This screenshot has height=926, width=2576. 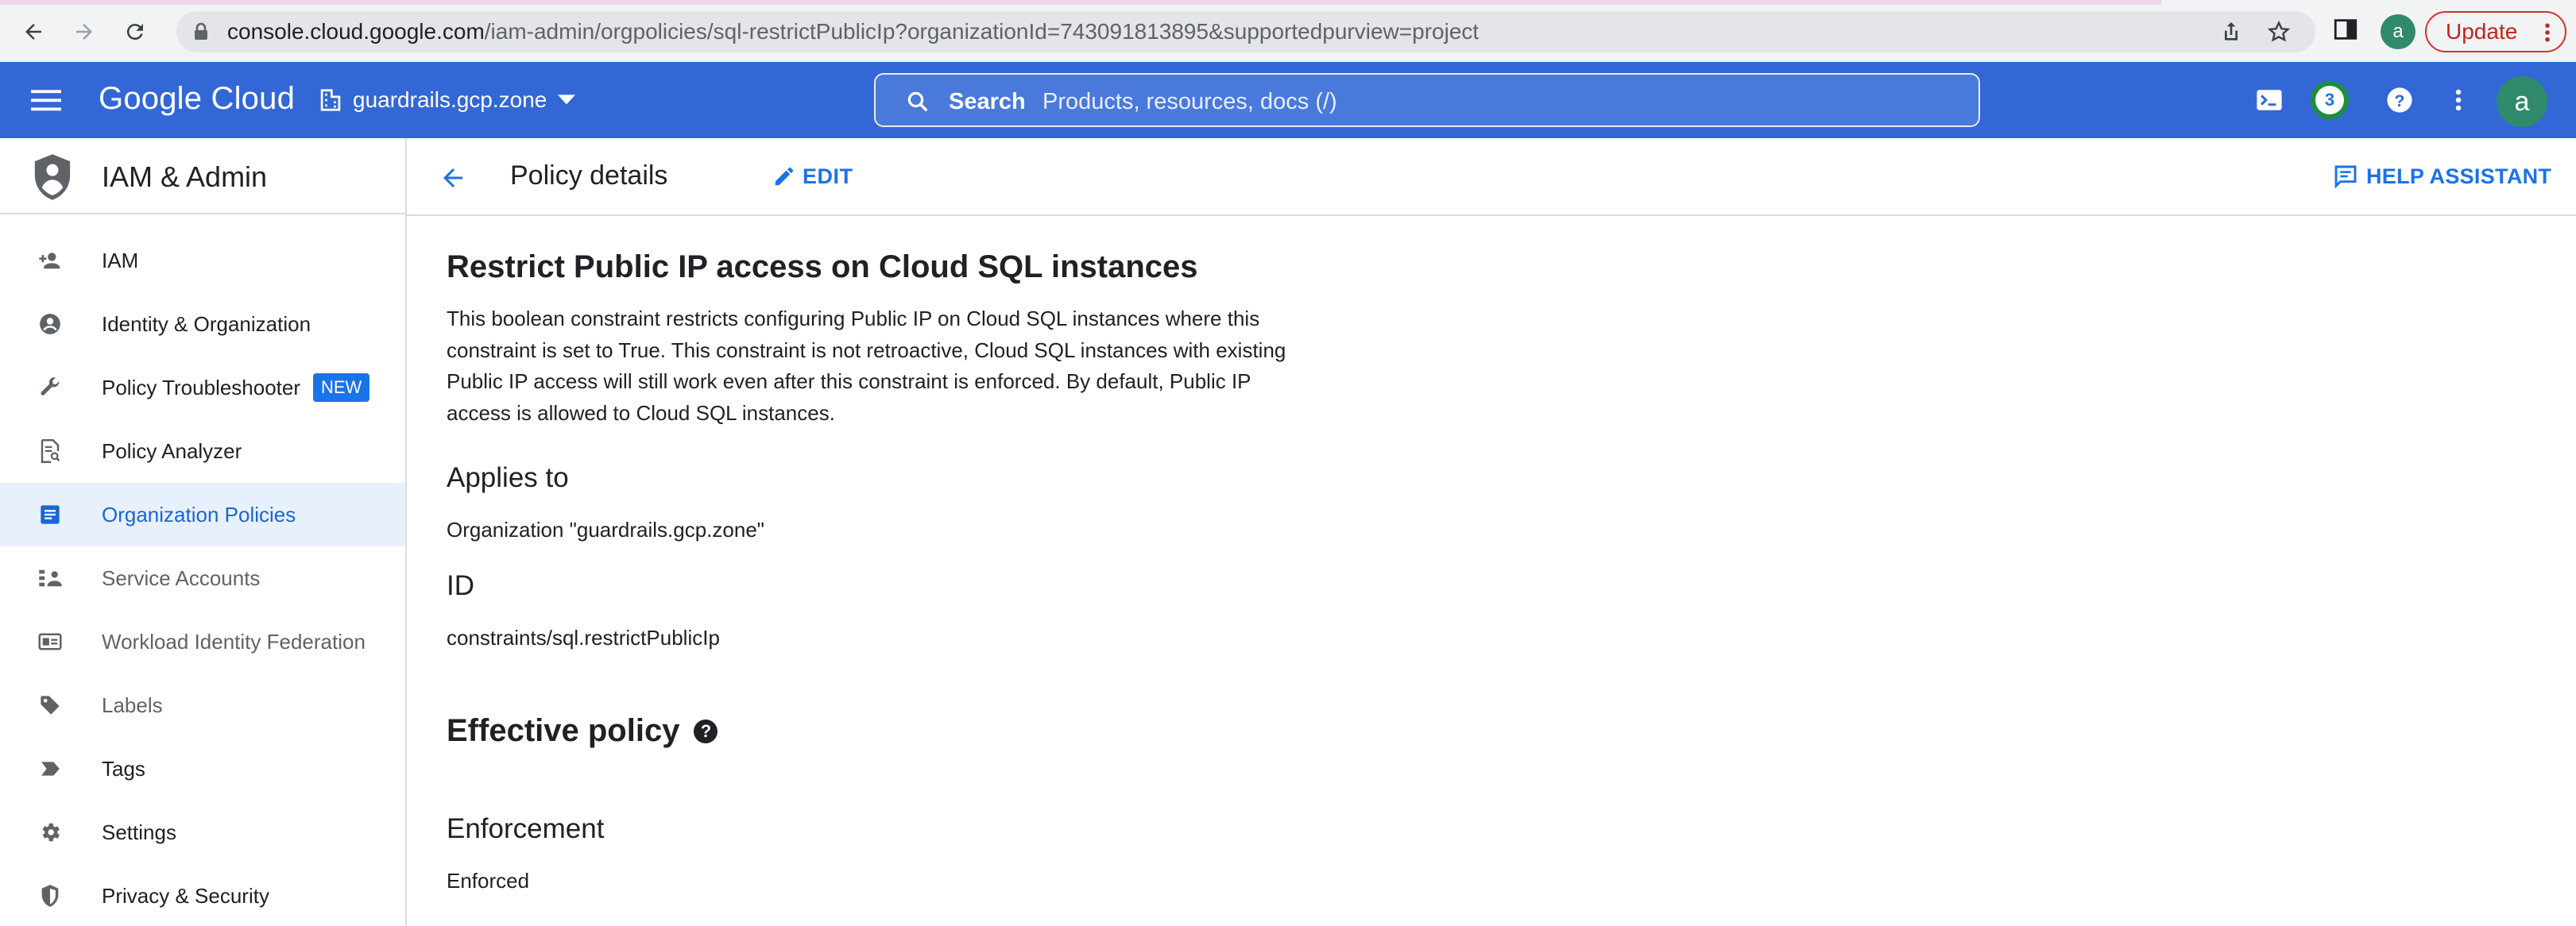 I want to click on sidebar-item-label: Identity & Organization, so click(x=206, y=324).